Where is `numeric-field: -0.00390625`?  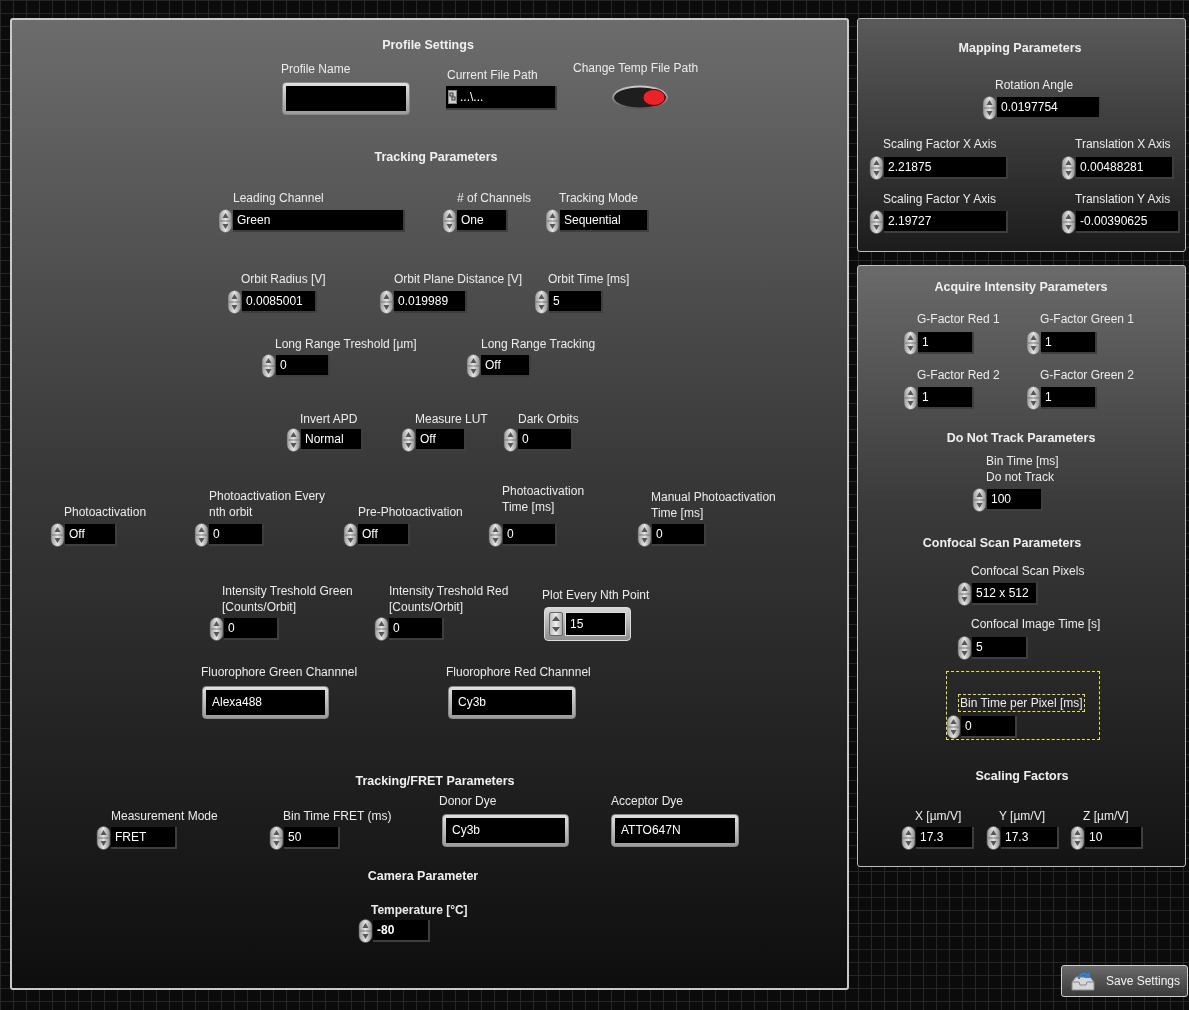
numeric-field: -0.00390625 is located at coordinates (1128, 222).